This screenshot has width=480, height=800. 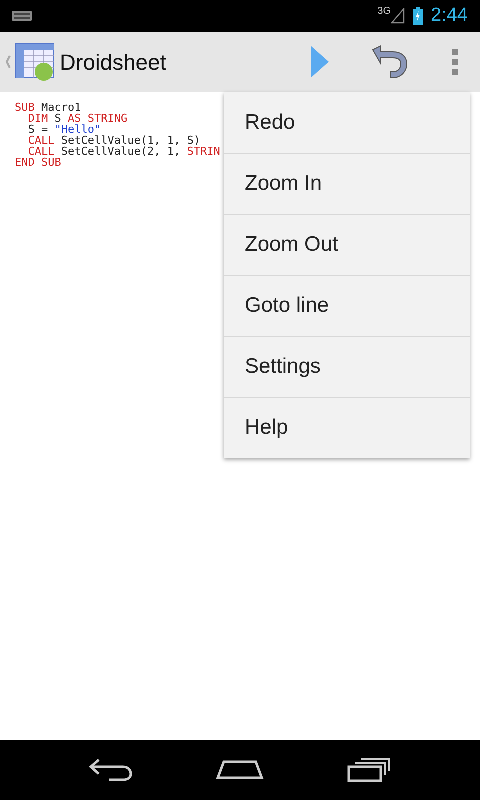 What do you see at coordinates (347, 244) in the screenshot?
I see `menu-item: Zoom Out` at bounding box center [347, 244].